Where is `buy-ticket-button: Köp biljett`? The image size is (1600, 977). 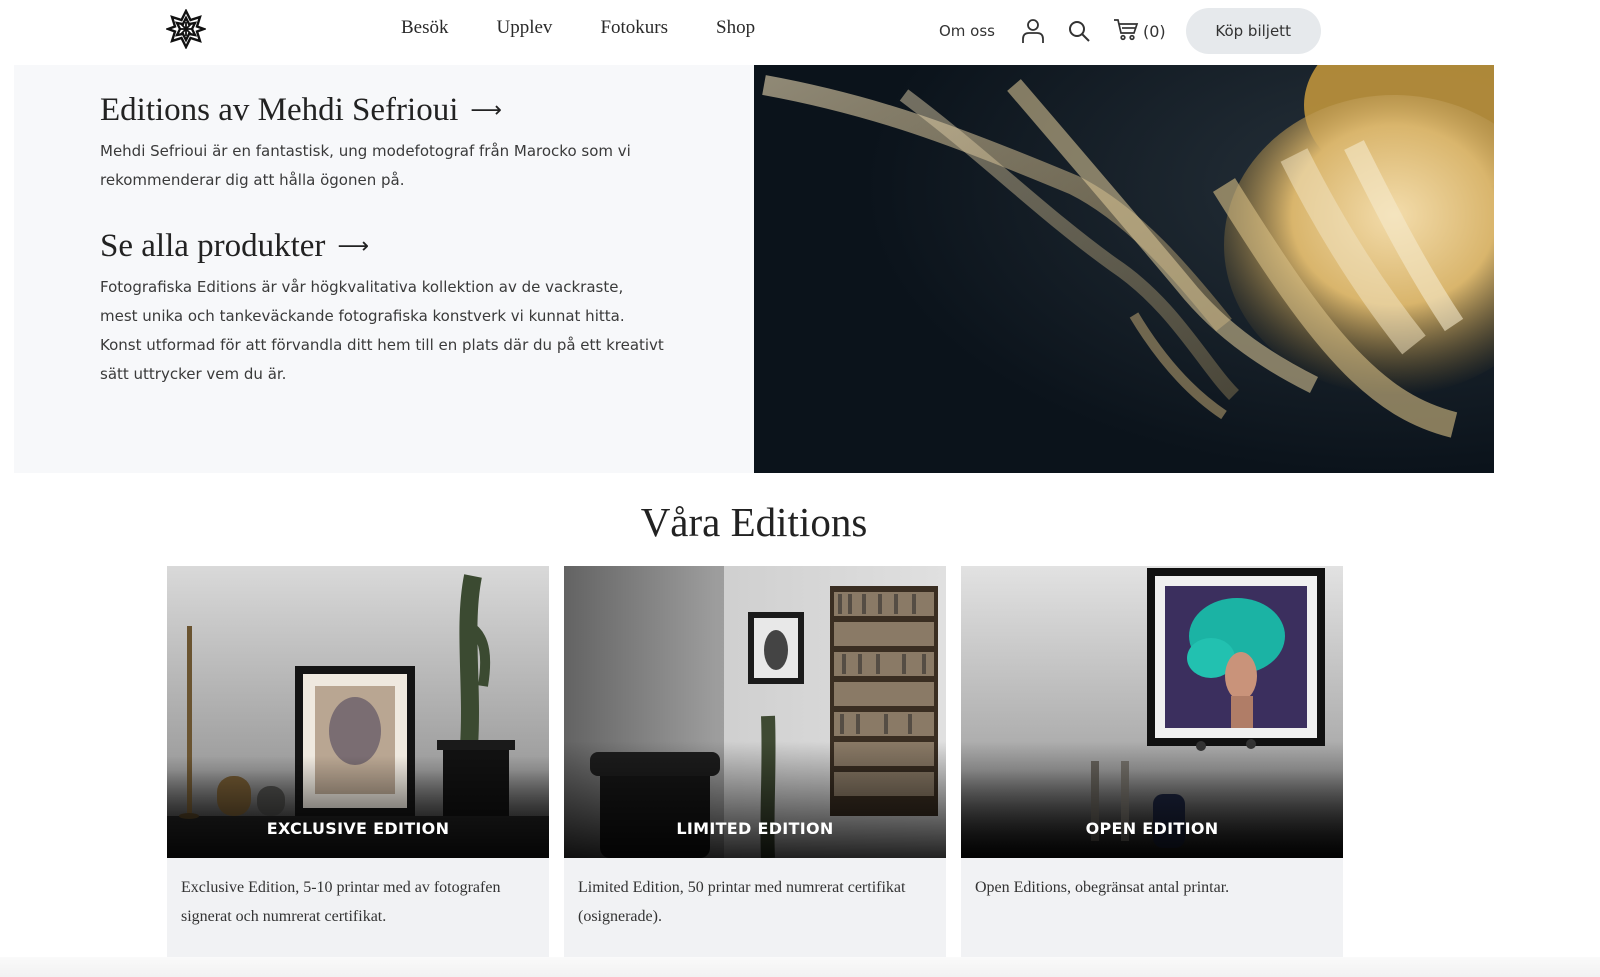 buy-ticket-button: Köp biljett is located at coordinates (1253, 31).